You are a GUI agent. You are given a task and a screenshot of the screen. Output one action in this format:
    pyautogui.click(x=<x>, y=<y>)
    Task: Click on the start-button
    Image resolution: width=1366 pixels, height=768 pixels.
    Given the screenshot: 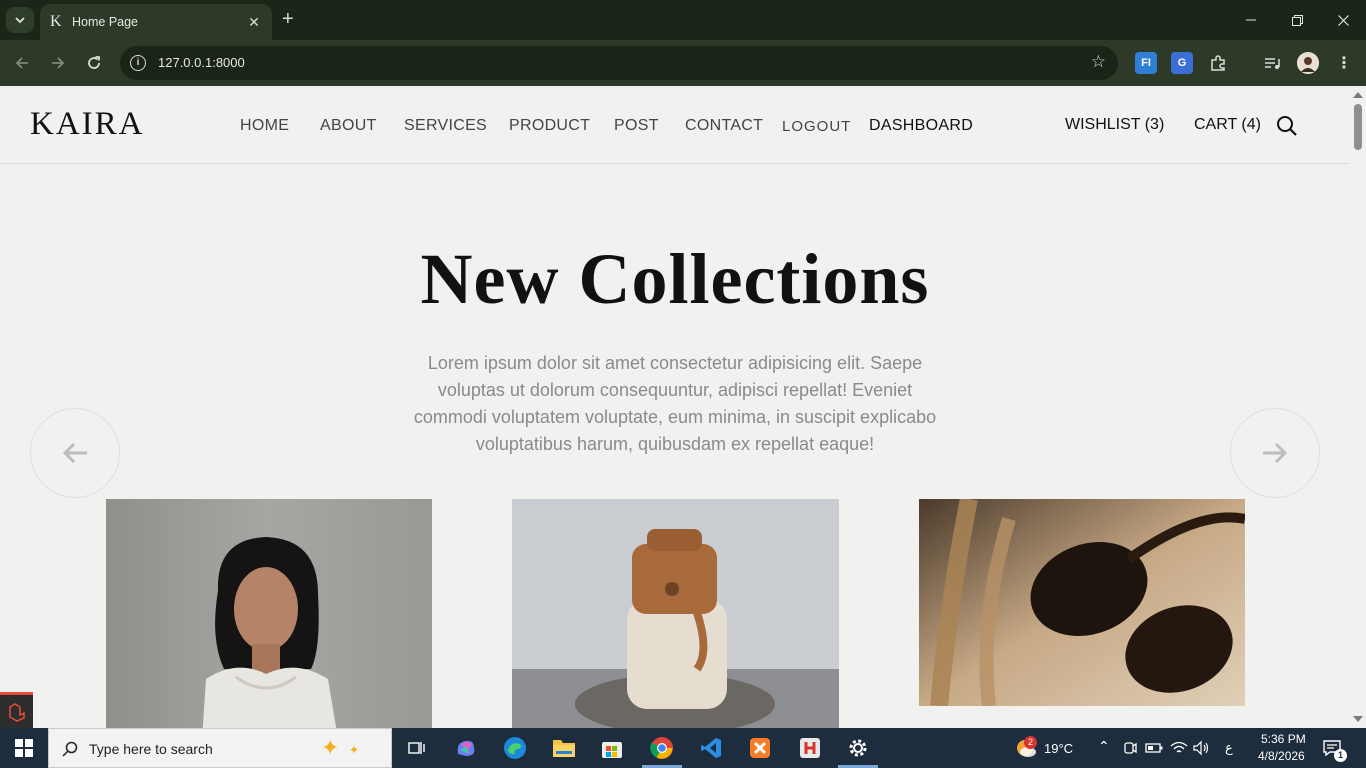 What is the action you would take?
    pyautogui.click(x=24, y=748)
    